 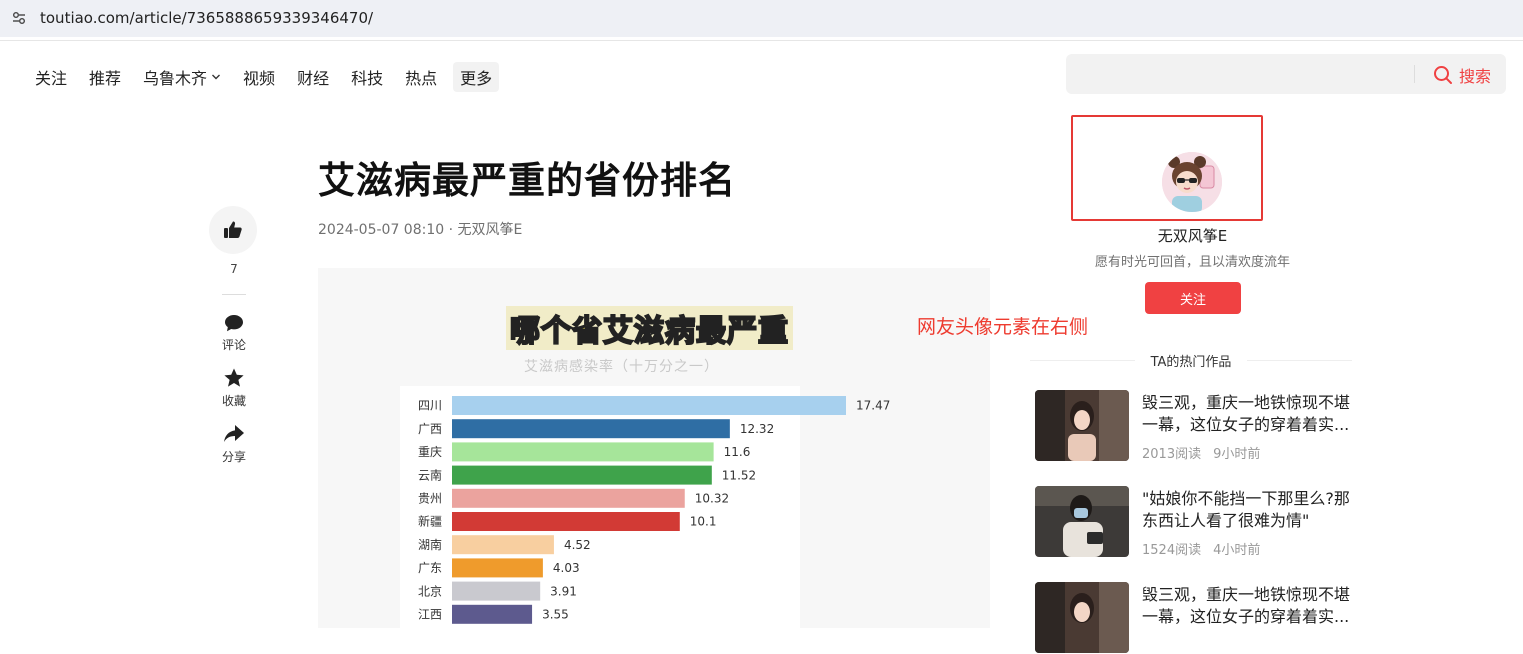 I want to click on article-title: 艾滋病最严重的省份排名, so click(x=527, y=180).